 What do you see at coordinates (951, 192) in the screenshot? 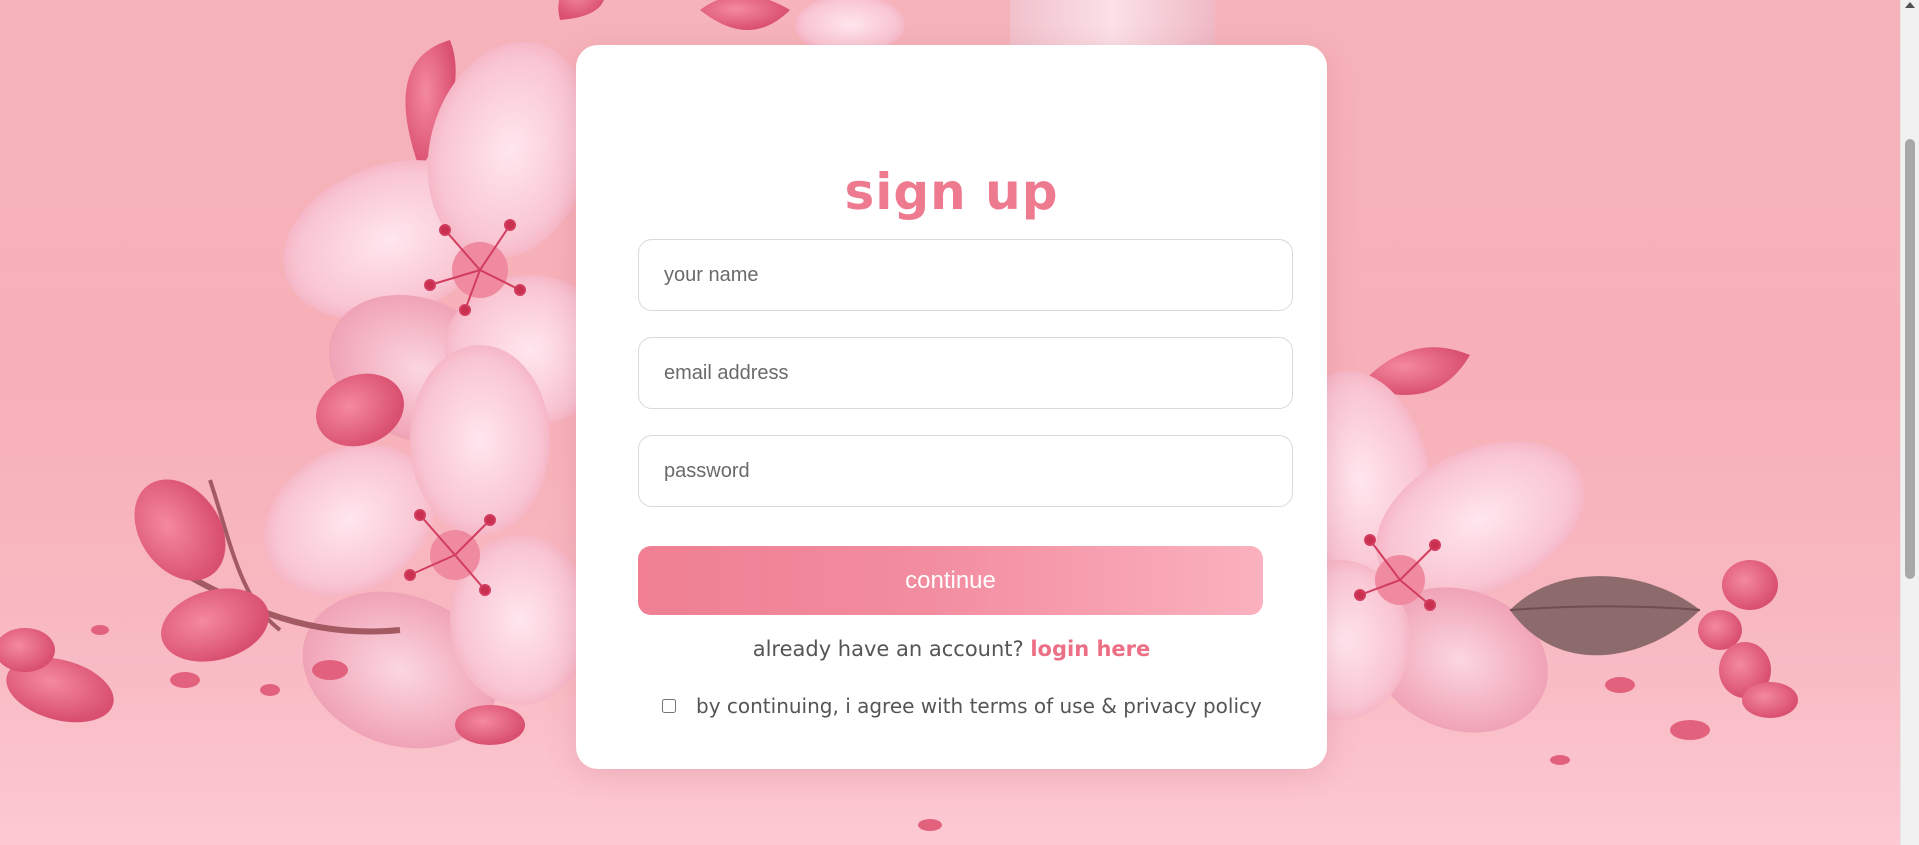
I see `page-title: sign up` at bounding box center [951, 192].